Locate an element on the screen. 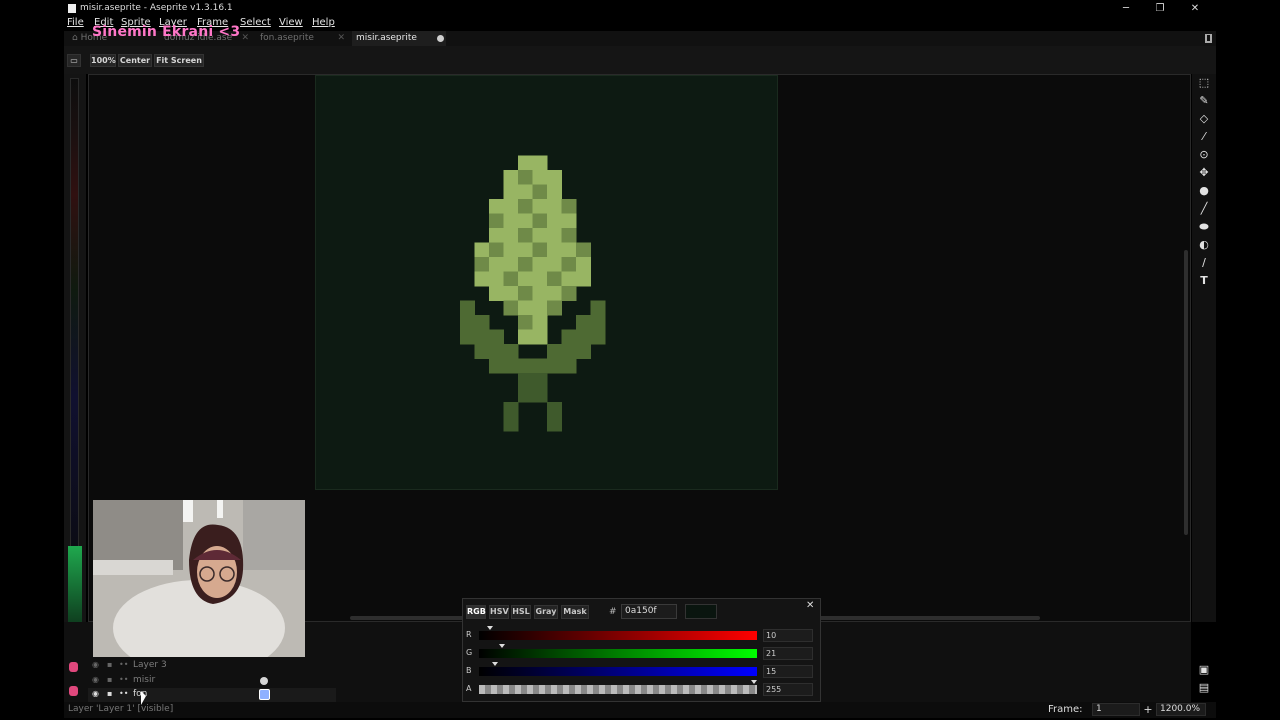 This screenshot has height=720, width=1280. zoom-icon: ⊙ is located at coordinates (1204, 155).